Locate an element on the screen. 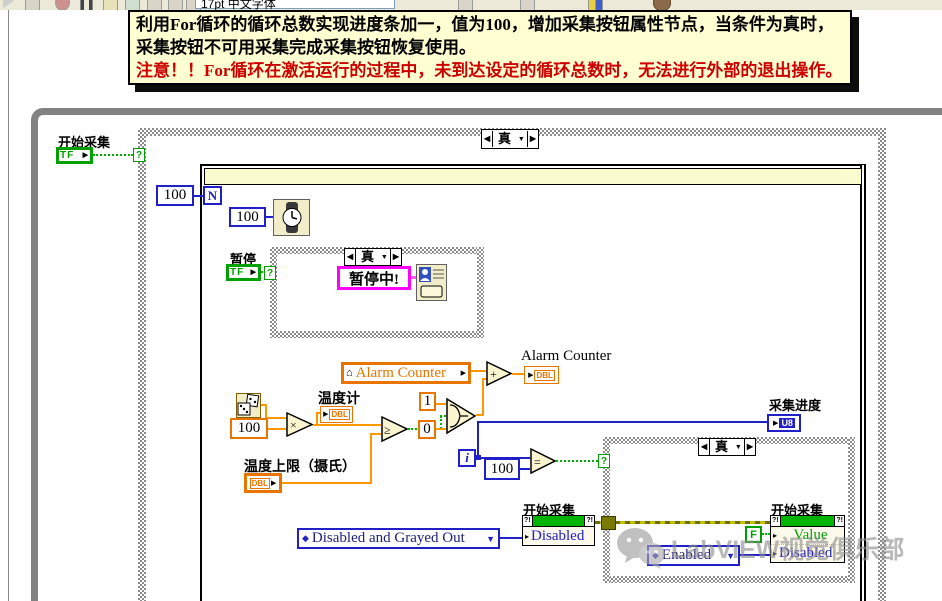 This screenshot has height=601, width=942. align-objects-icon is located at coordinates (132, 5).